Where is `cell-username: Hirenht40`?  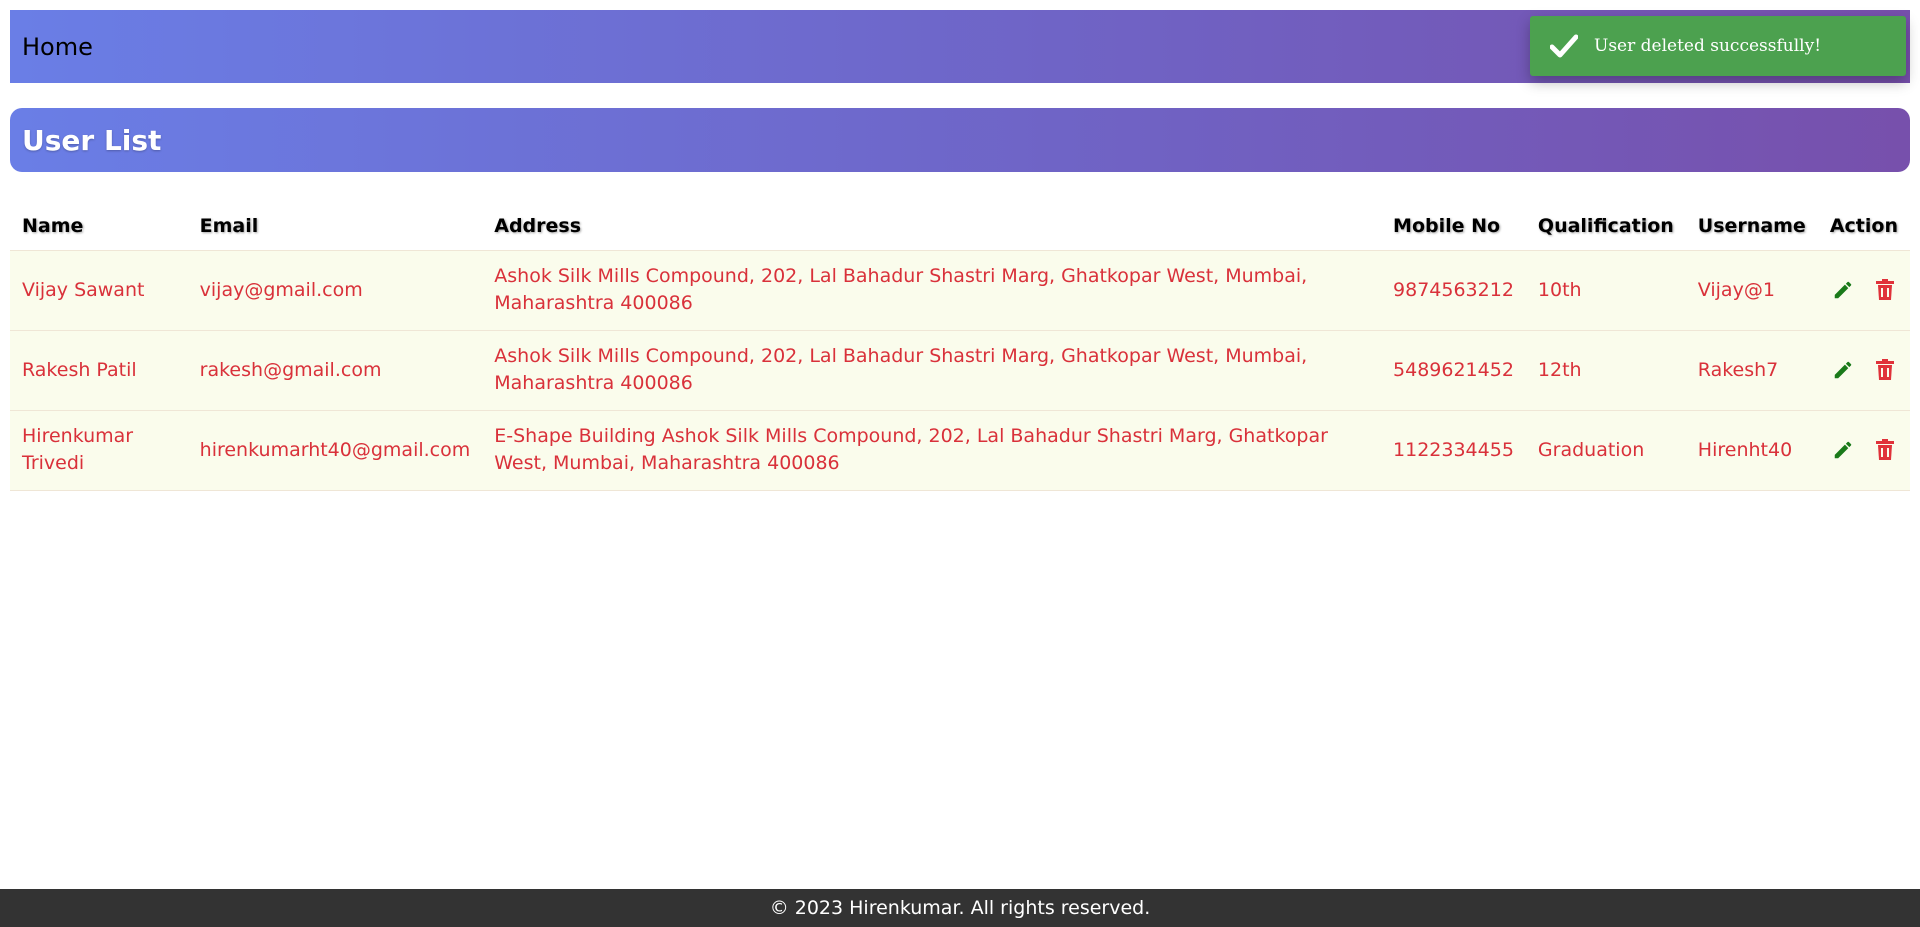
cell-username: Hirenht40 is located at coordinates (1751, 450).